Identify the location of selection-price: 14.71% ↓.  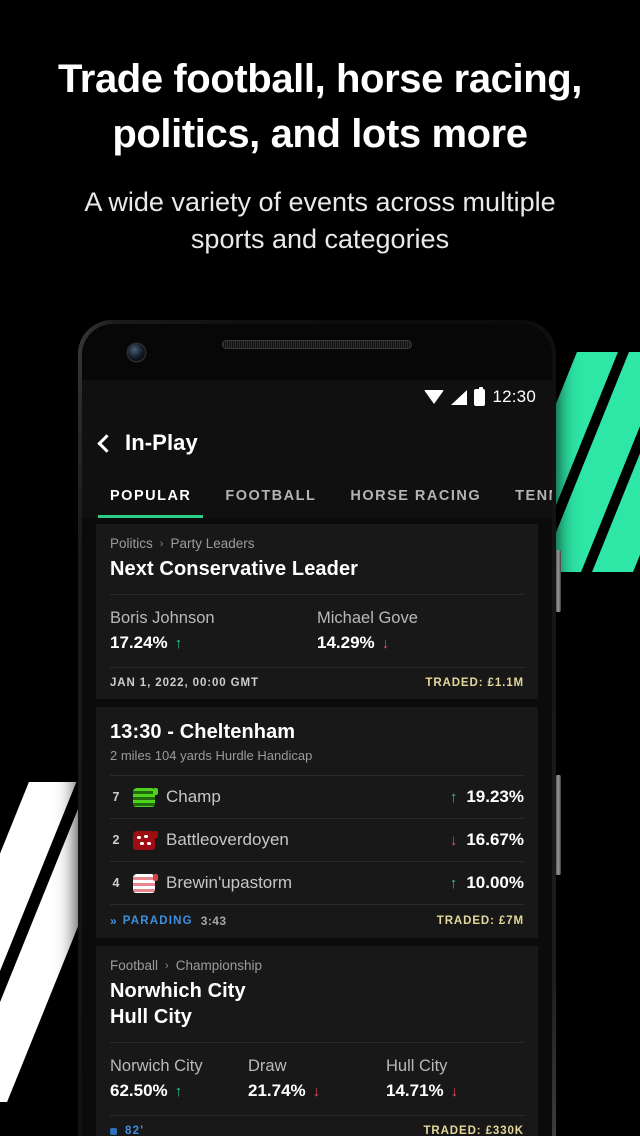
(455, 1091).